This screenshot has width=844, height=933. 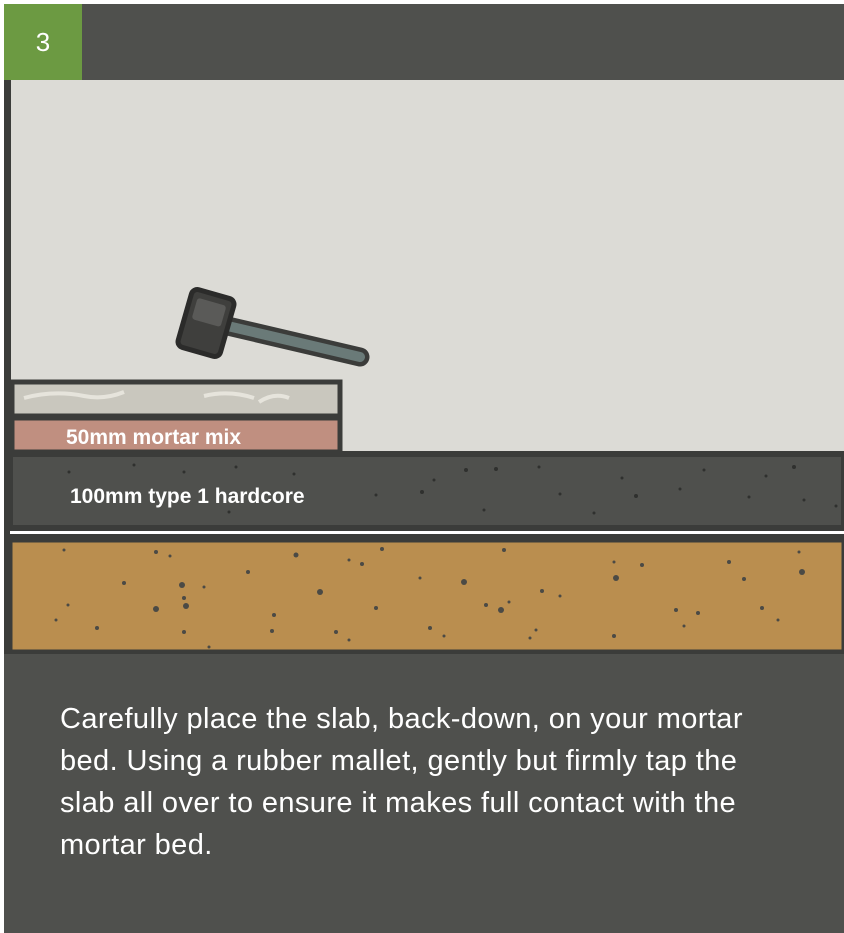 I want to click on mortar-layer: 50mm mortar mix, so click(x=176, y=435).